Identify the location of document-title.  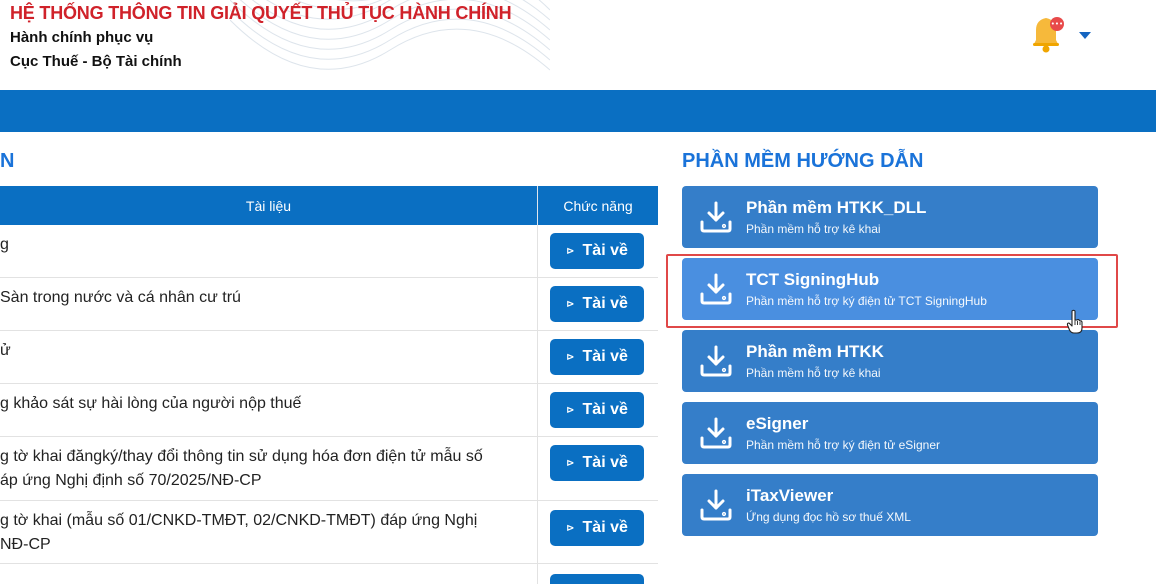
(269, 574).